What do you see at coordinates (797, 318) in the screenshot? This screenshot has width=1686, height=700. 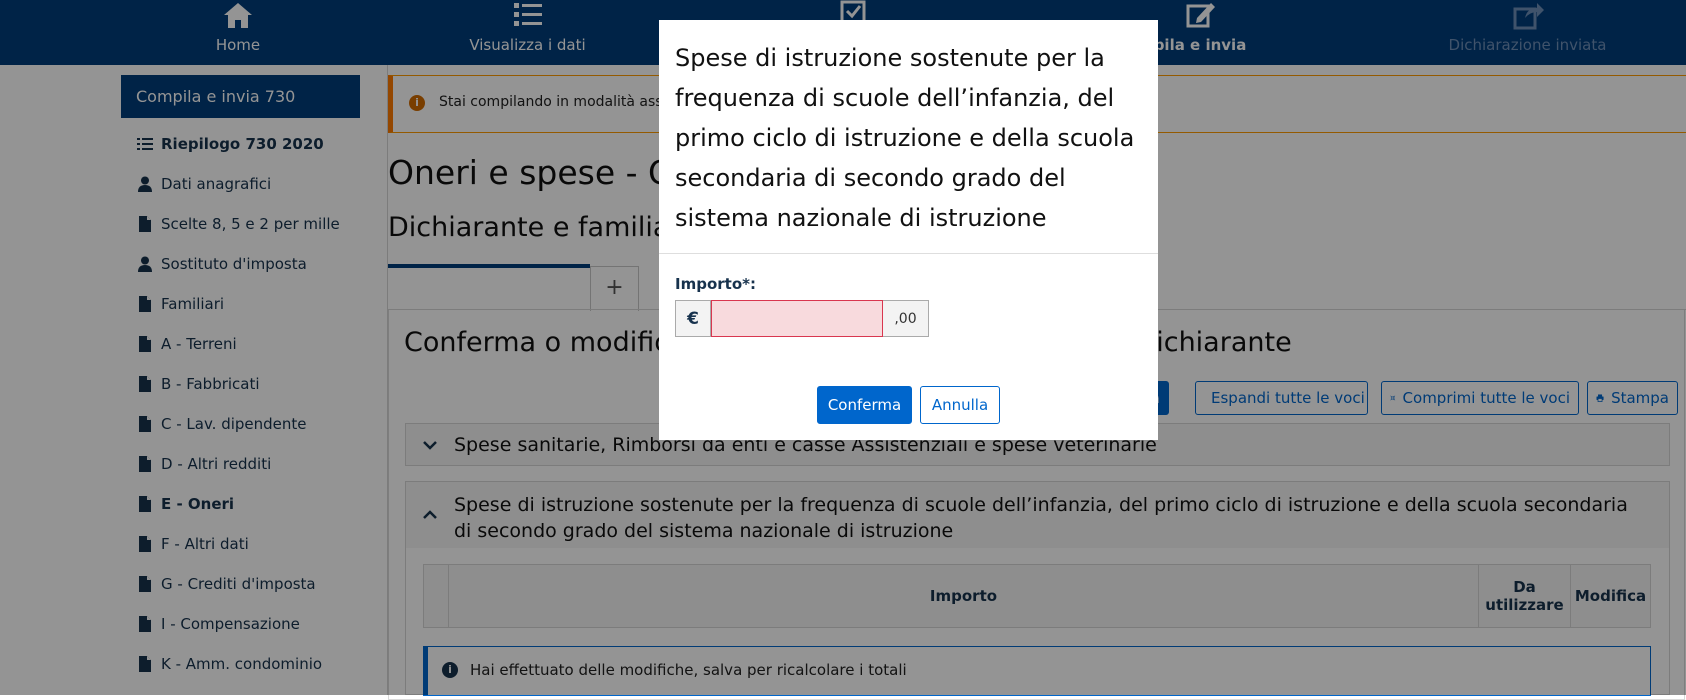 I see `importo-input` at bounding box center [797, 318].